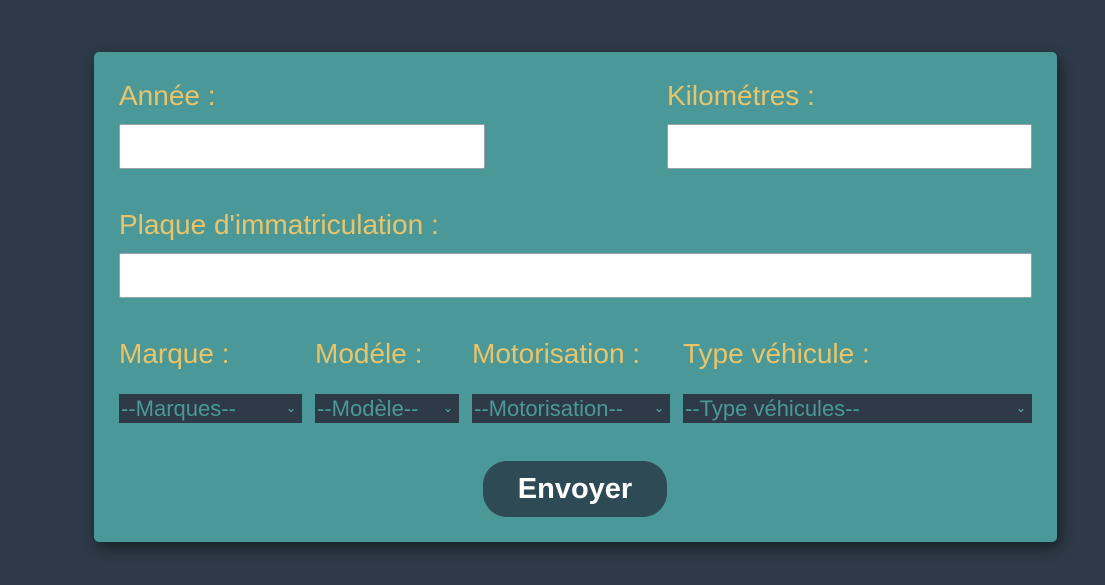 This screenshot has width=1105, height=585. I want to click on submit-button: Envoyer, so click(575, 489).